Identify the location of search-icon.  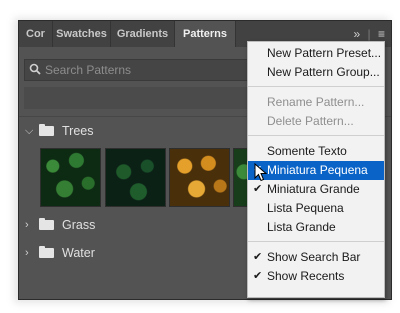
(35, 69).